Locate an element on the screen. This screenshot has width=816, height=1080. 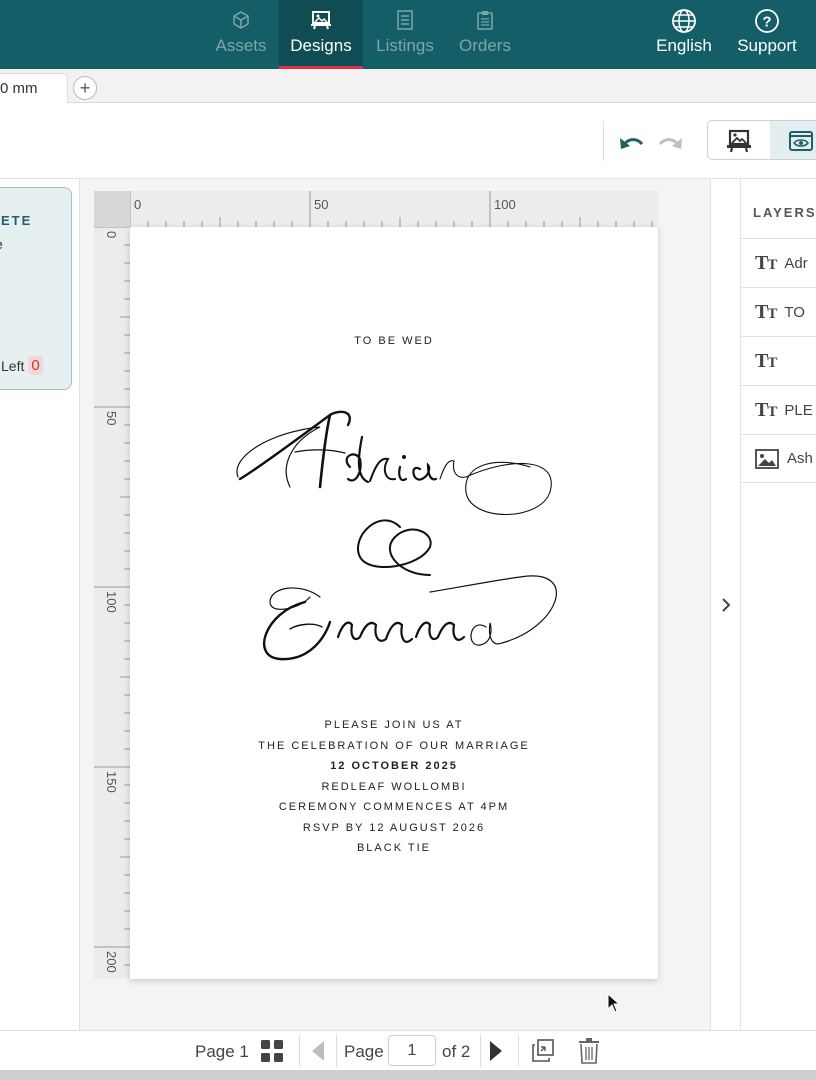
view-mode-toggle is located at coordinates (761, 140).